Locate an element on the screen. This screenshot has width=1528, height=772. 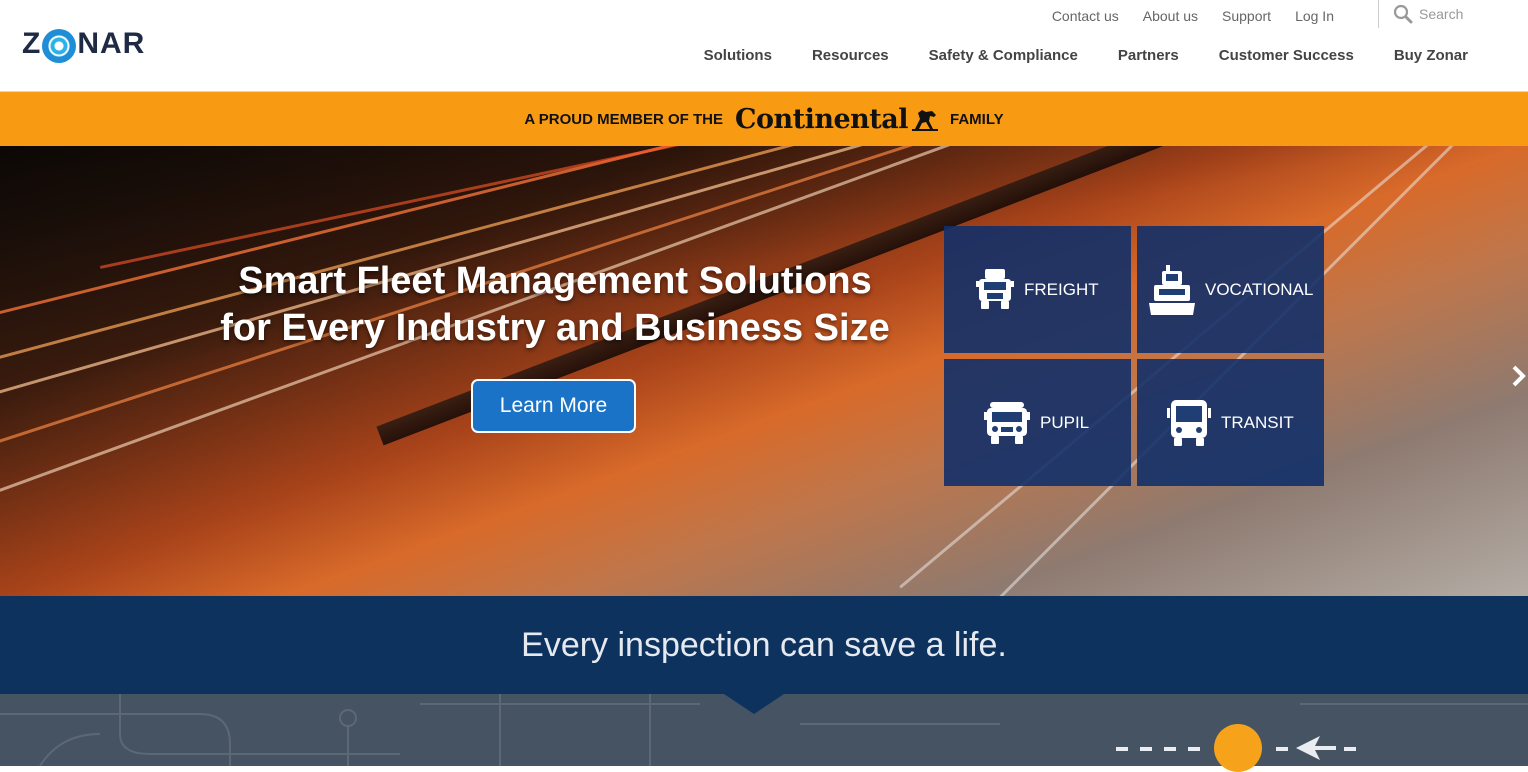
contact-us-link: Contact us is located at coordinates (1085, 16).